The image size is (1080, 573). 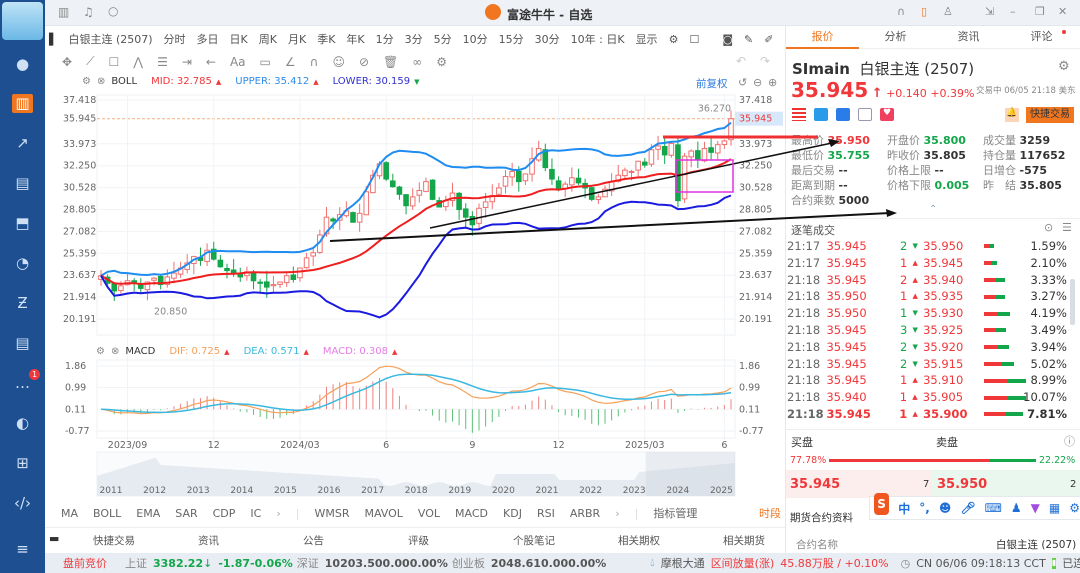 What do you see at coordinates (208, 540) in the screenshot?
I see `bottom-tab: 资讯` at bounding box center [208, 540].